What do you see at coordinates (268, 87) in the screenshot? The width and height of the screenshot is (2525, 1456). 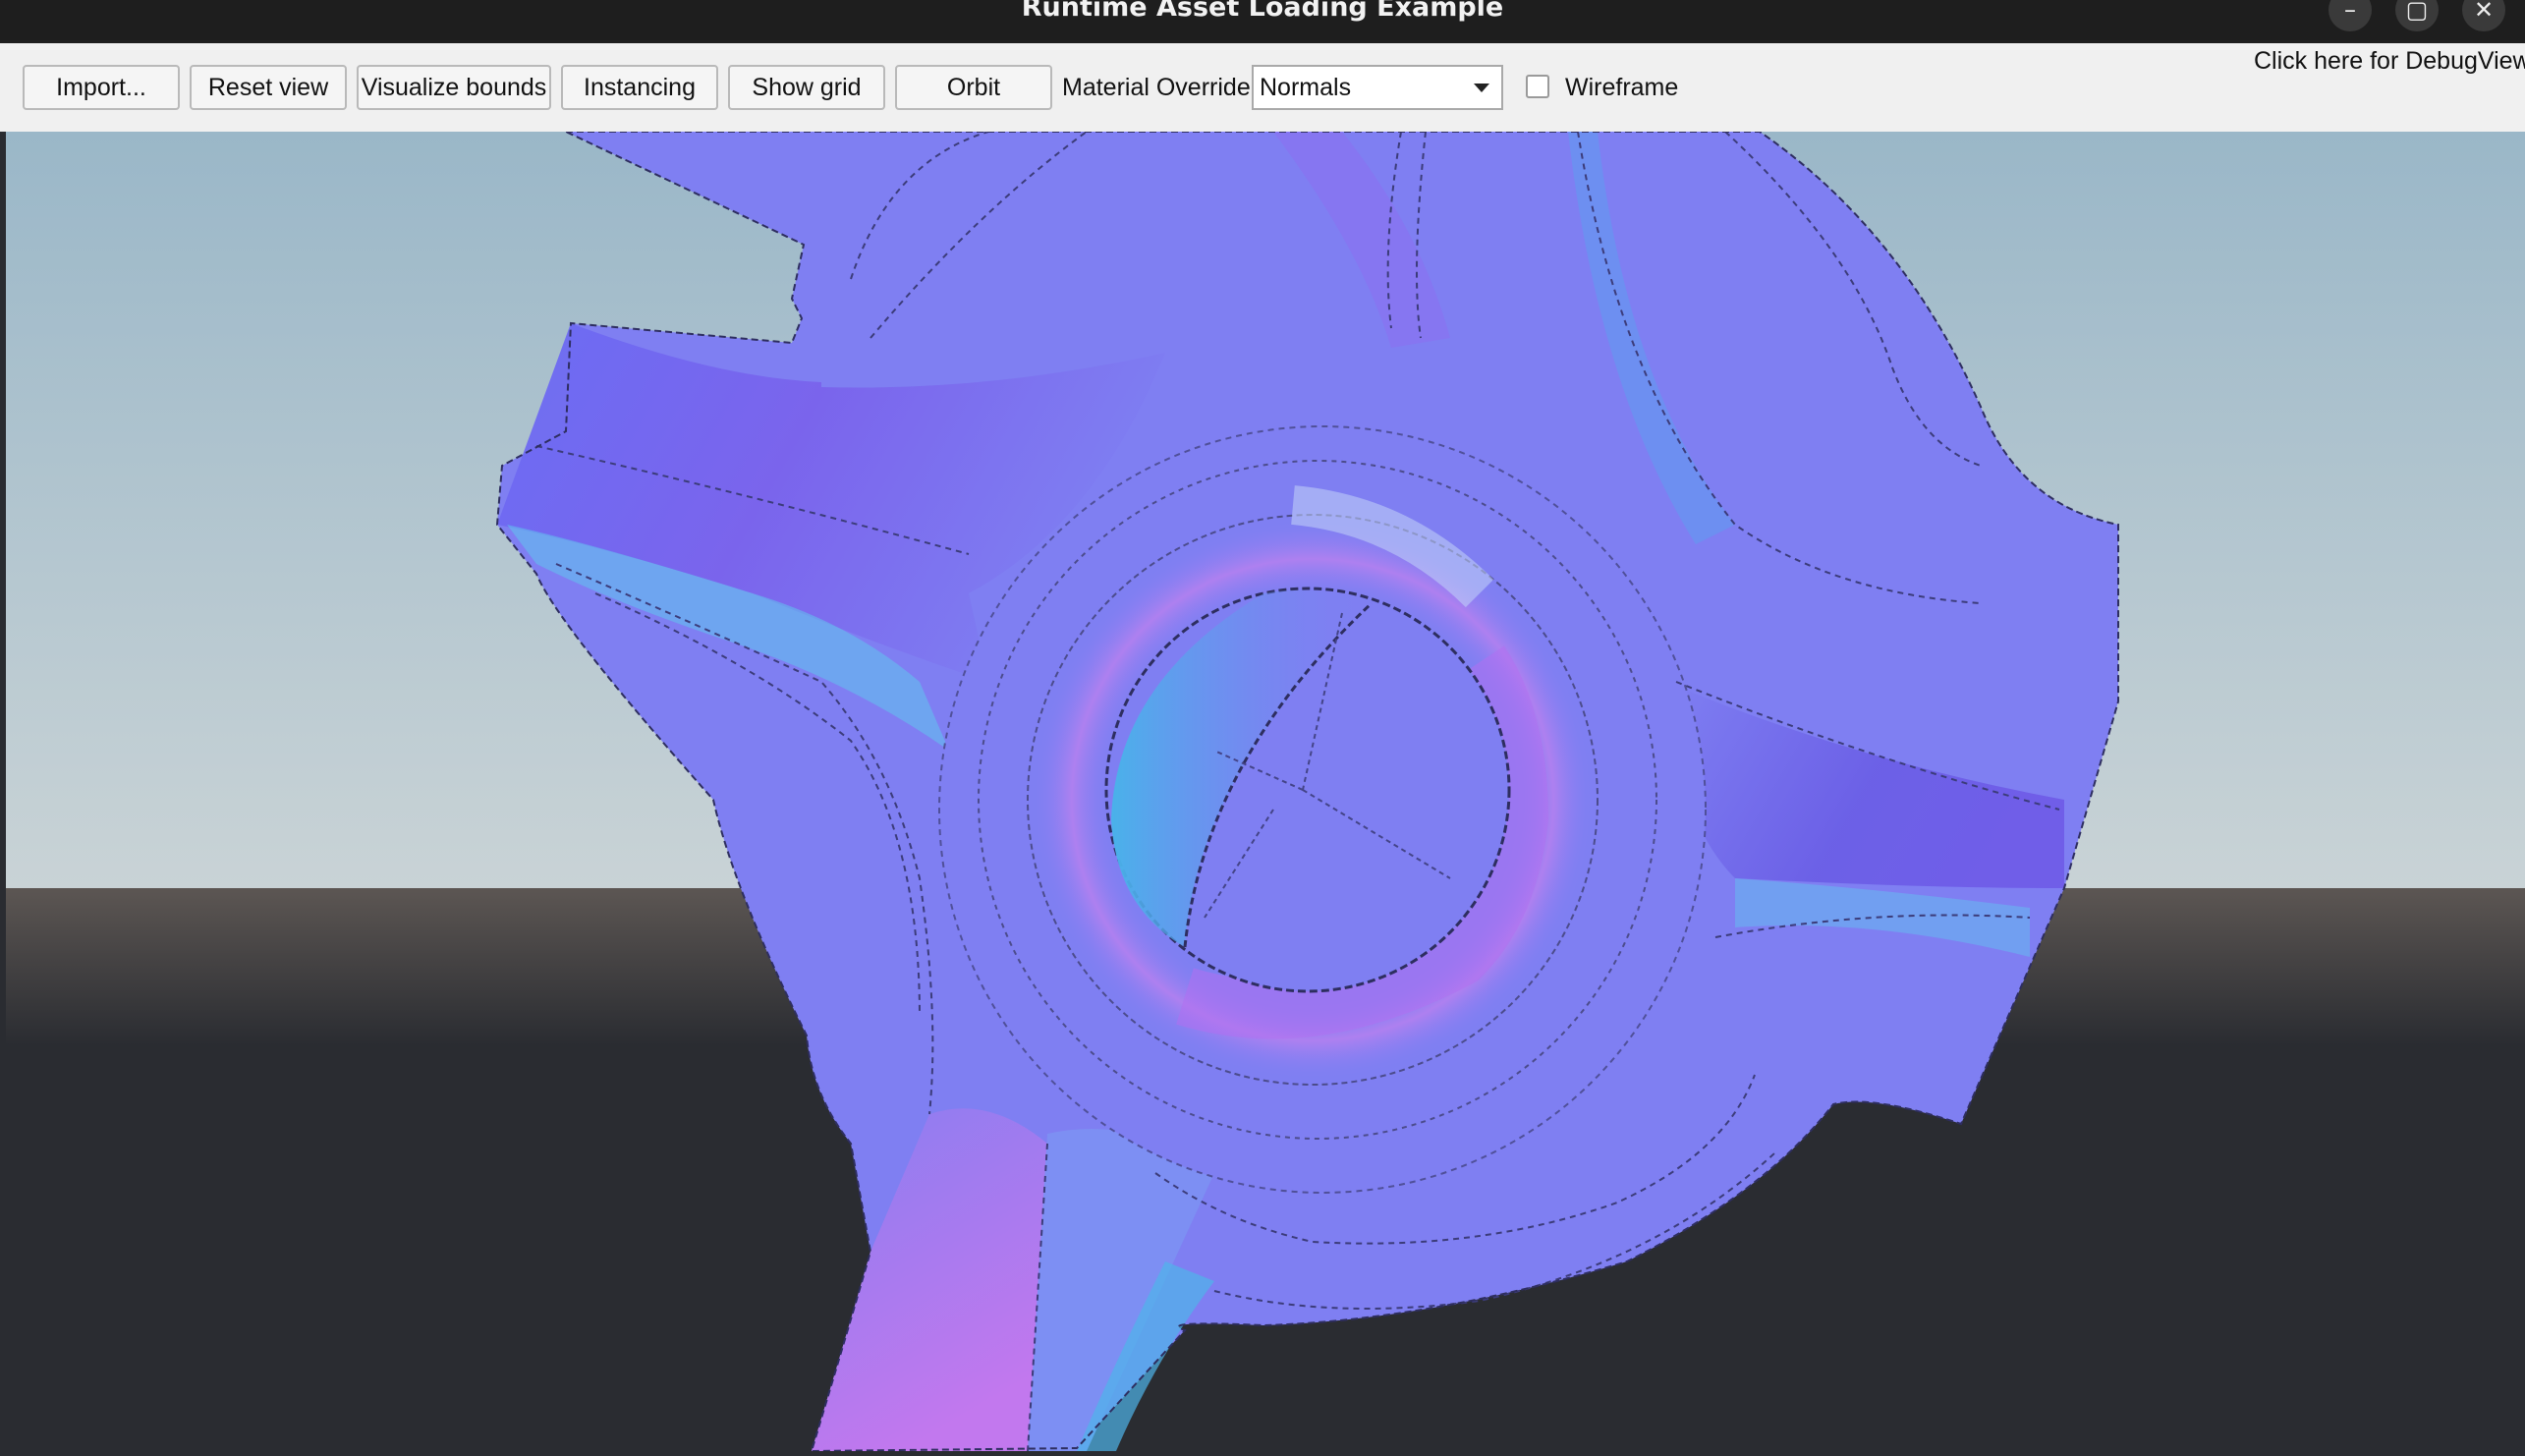 I see `reset-view-button: Reset view` at bounding box center [268, 87].